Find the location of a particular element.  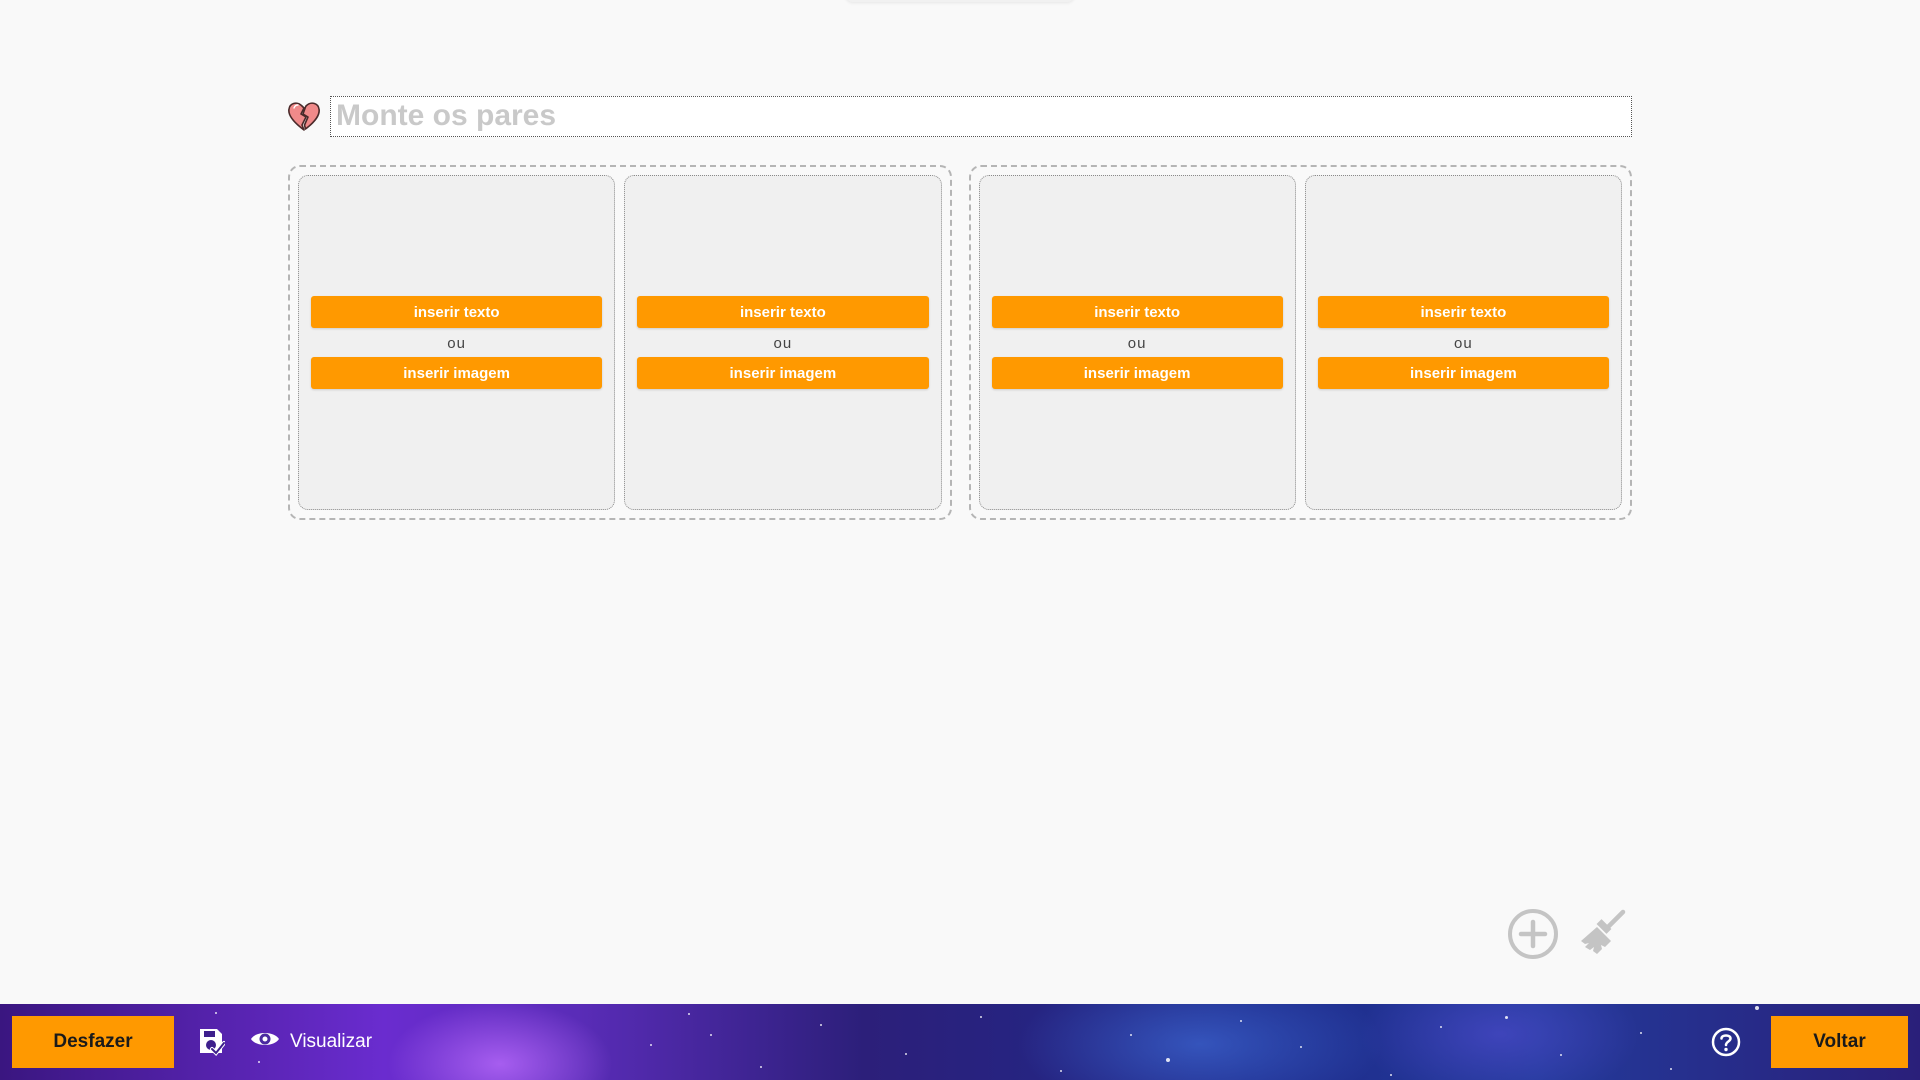

bottom-bar: Desfazer Visualizar Voltar is located at coordinates (960, 1042).